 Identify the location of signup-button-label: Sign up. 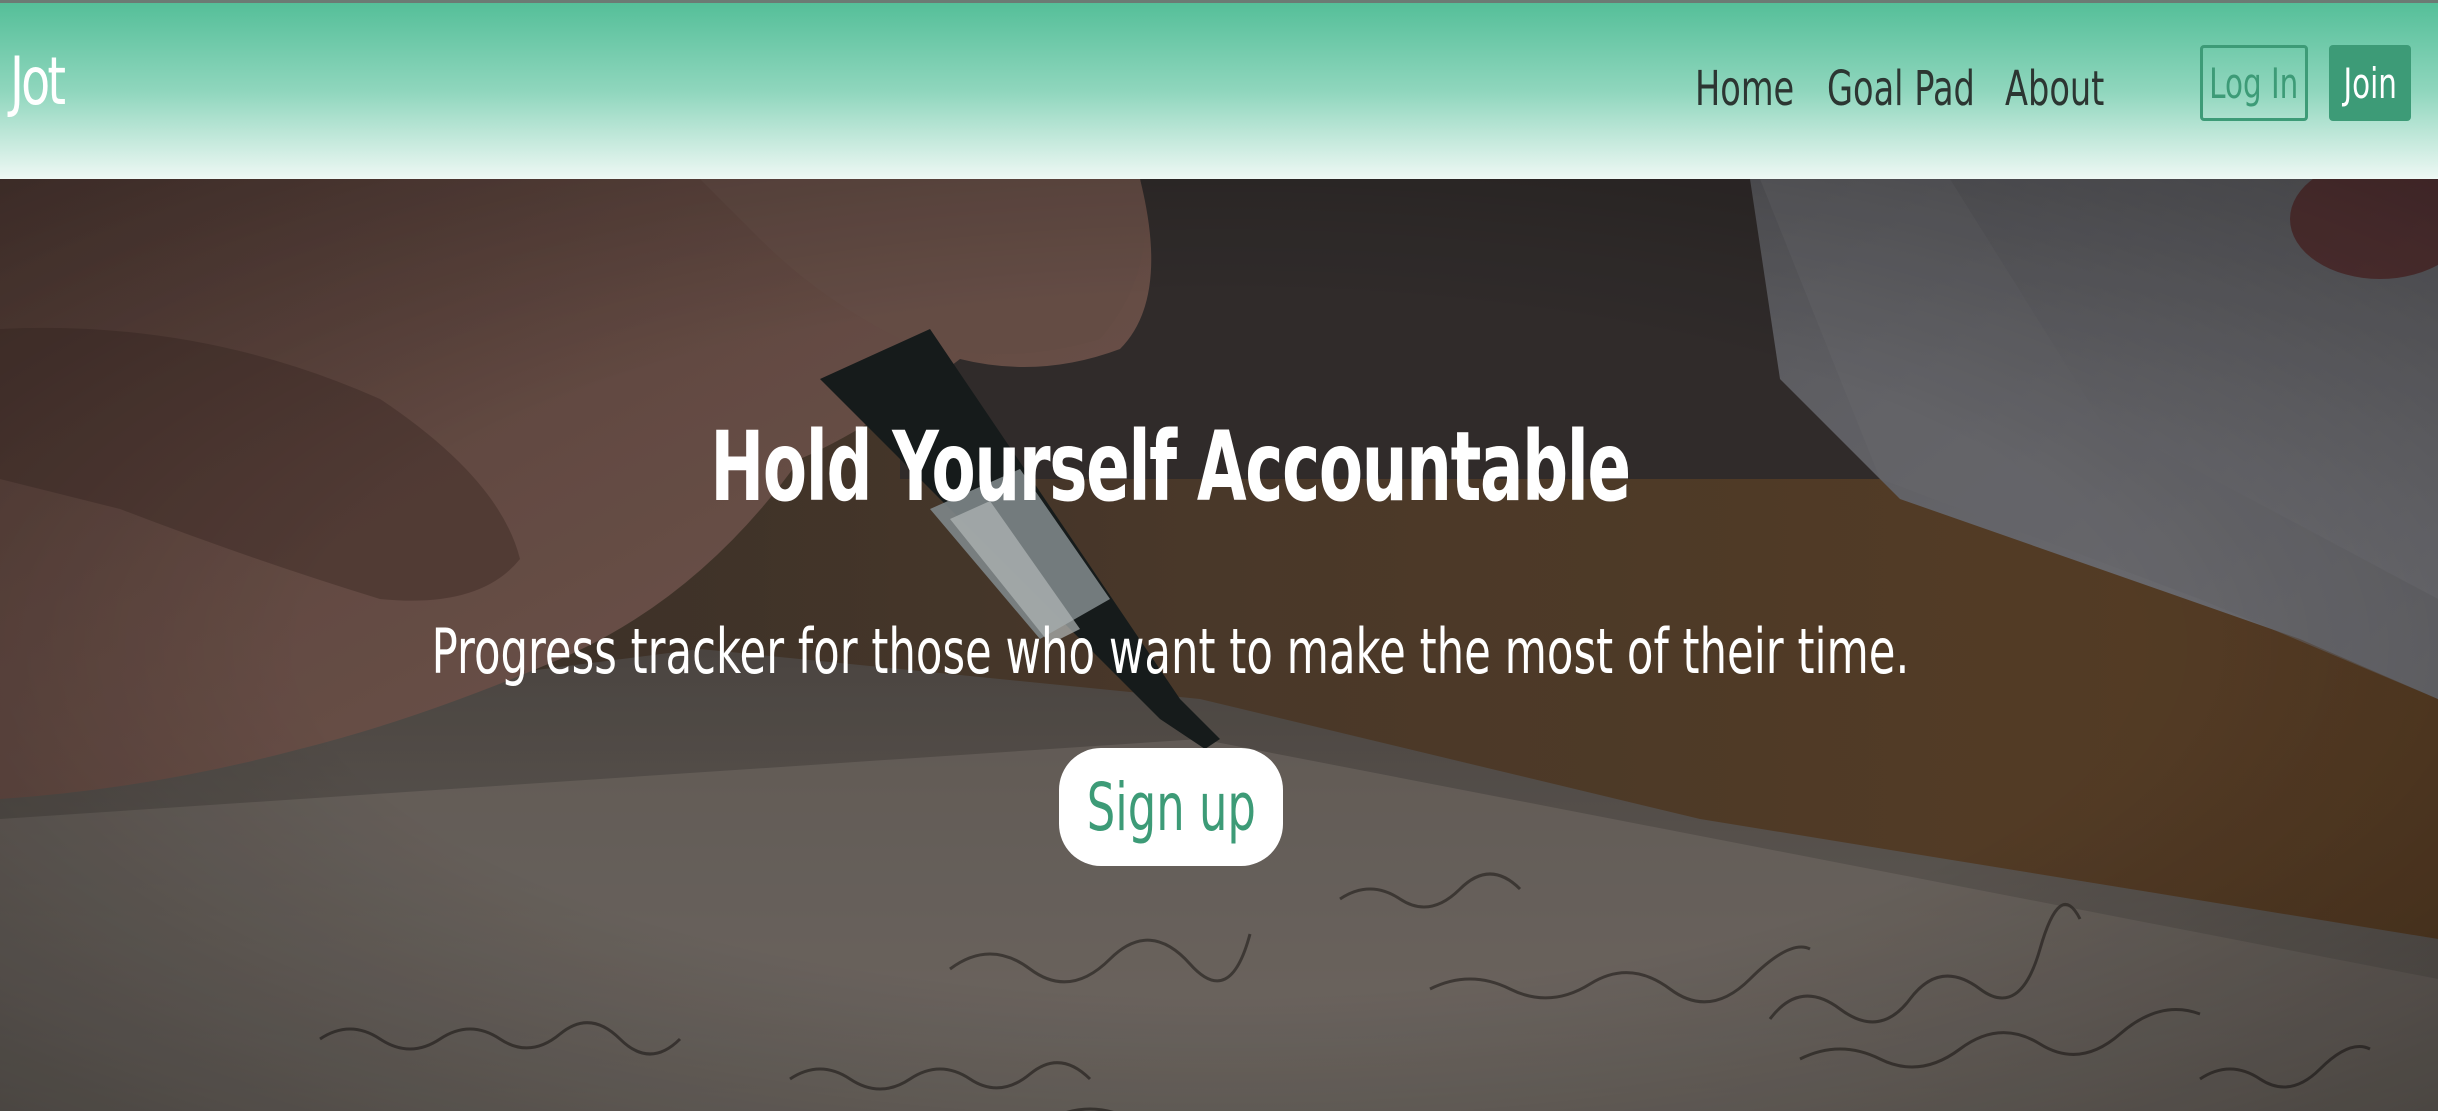
(1171, 807).